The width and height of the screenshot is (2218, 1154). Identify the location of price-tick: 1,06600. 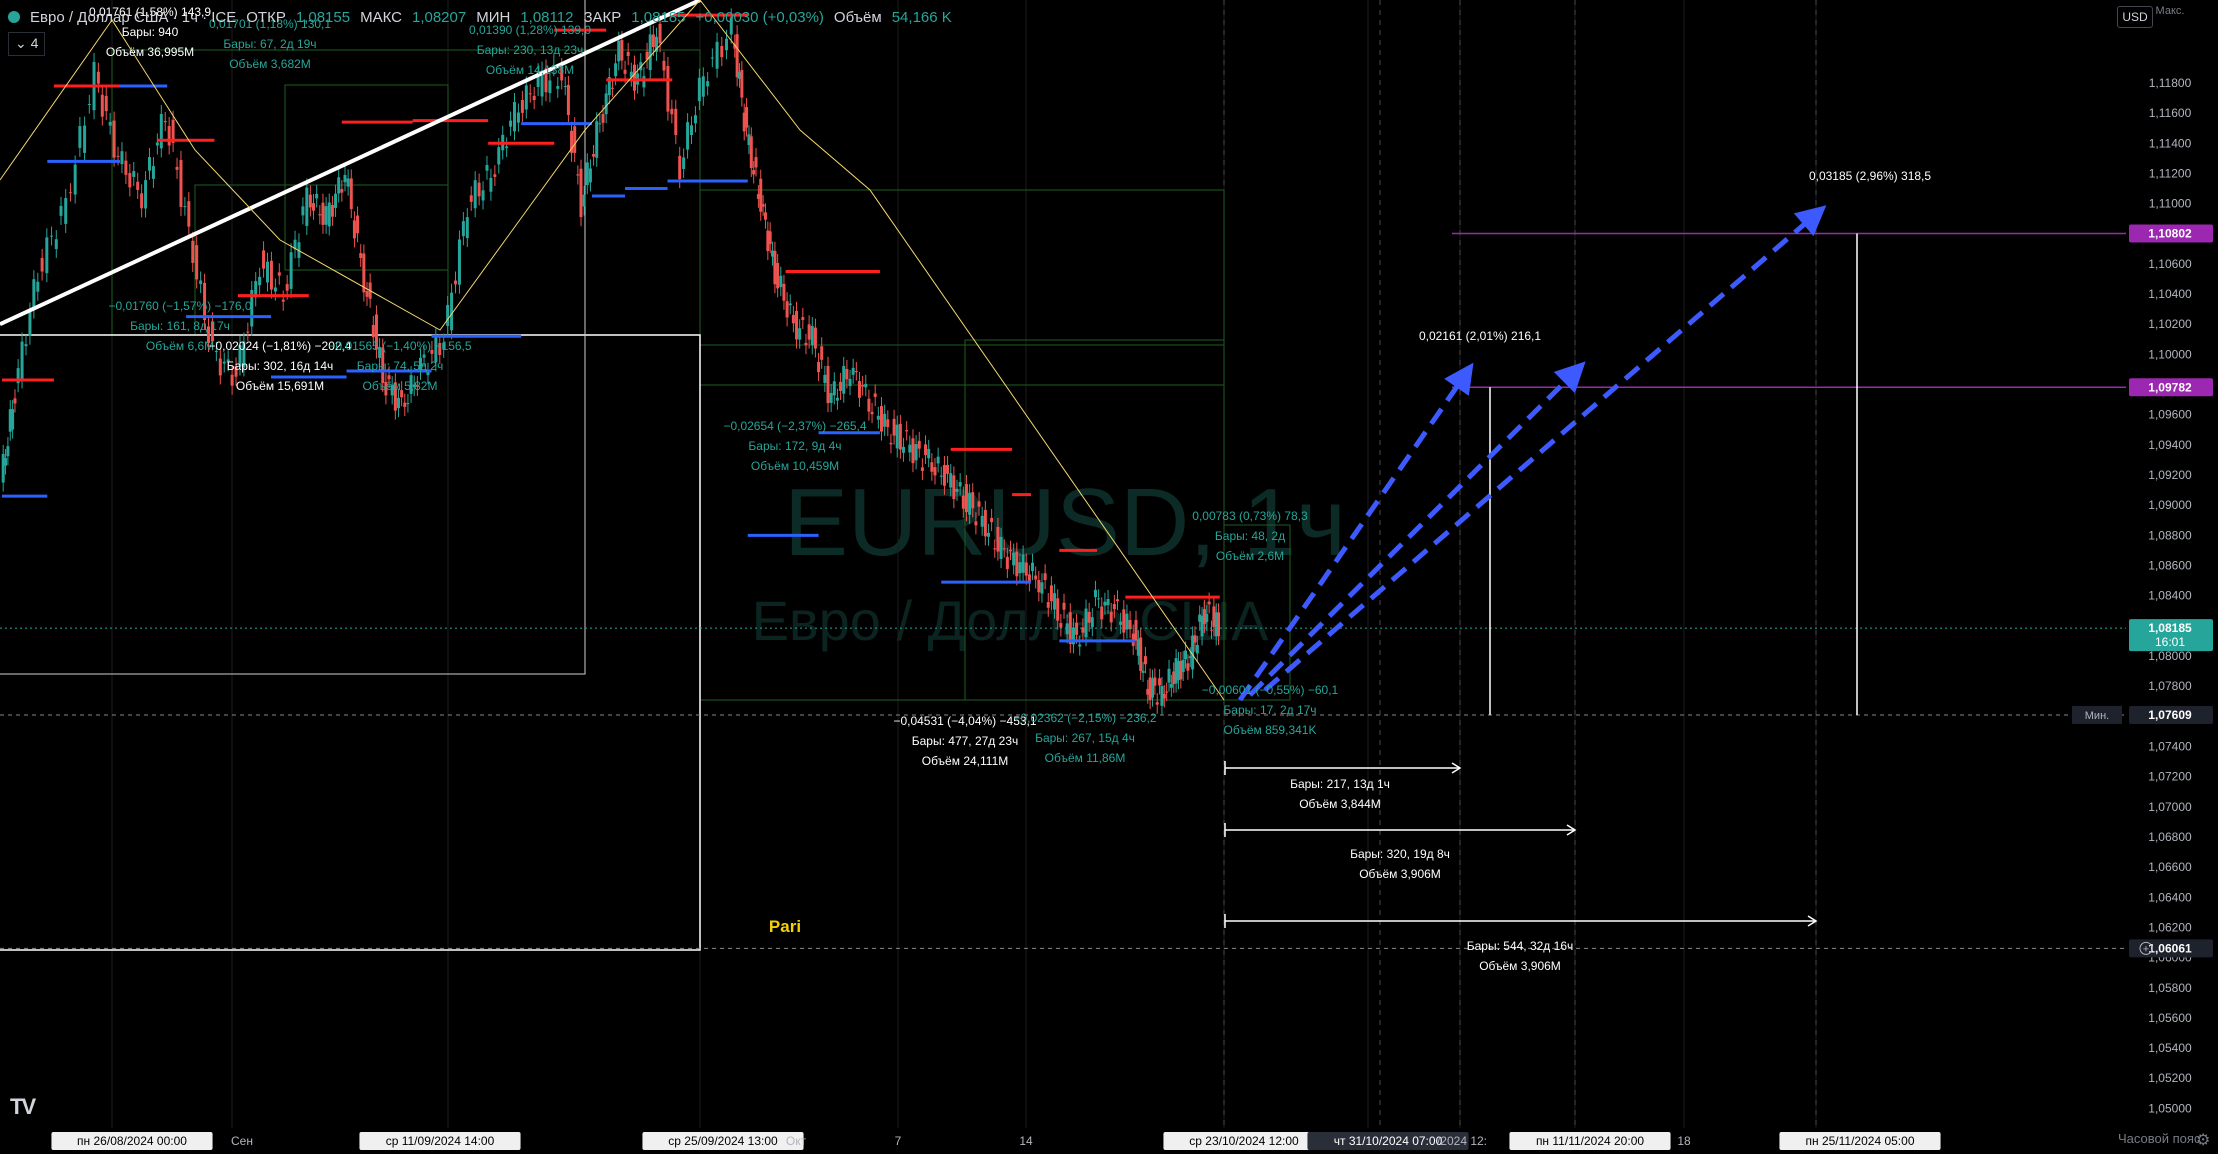
(2170, 867).